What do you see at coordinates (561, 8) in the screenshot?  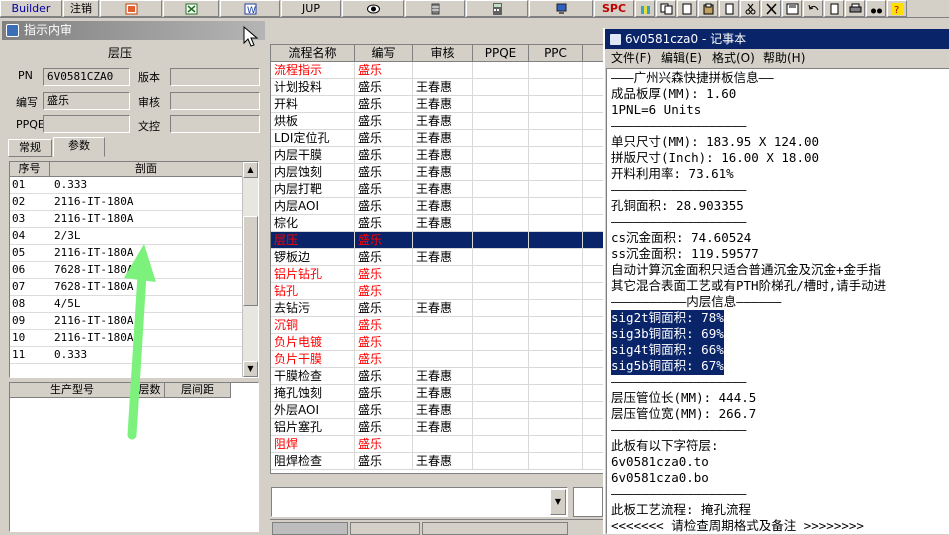 I see `computer-button` at bounding box center [561, 8].